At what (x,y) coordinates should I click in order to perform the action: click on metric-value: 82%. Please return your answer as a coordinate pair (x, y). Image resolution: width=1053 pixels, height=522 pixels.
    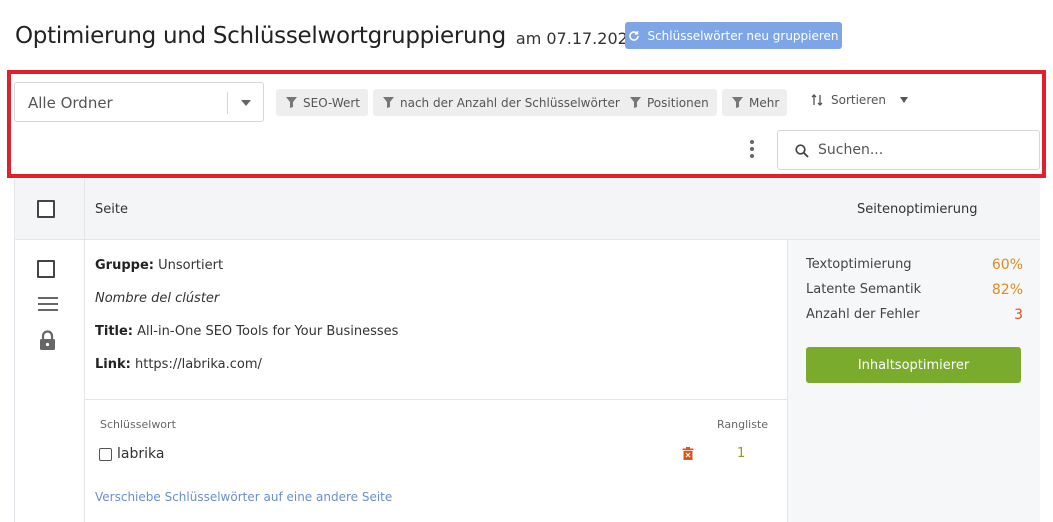
    Looking at the image, I should click on (1007, 290).